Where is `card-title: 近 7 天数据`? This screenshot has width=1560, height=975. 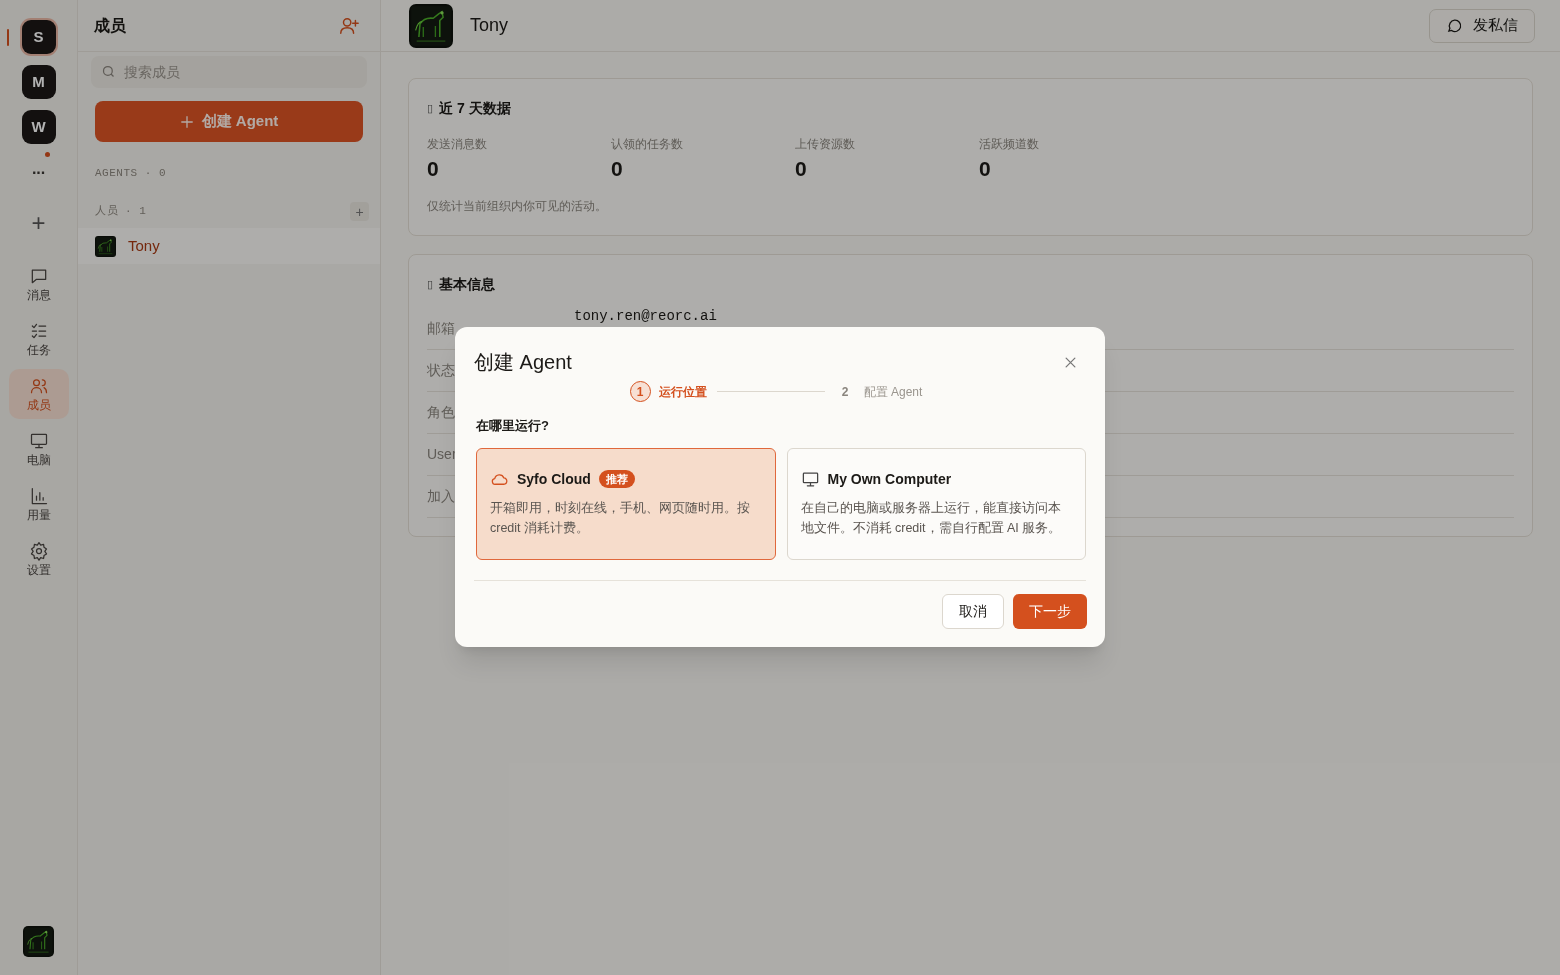
card-title: 近 7 天数据 is located at coordinates (475, 108).